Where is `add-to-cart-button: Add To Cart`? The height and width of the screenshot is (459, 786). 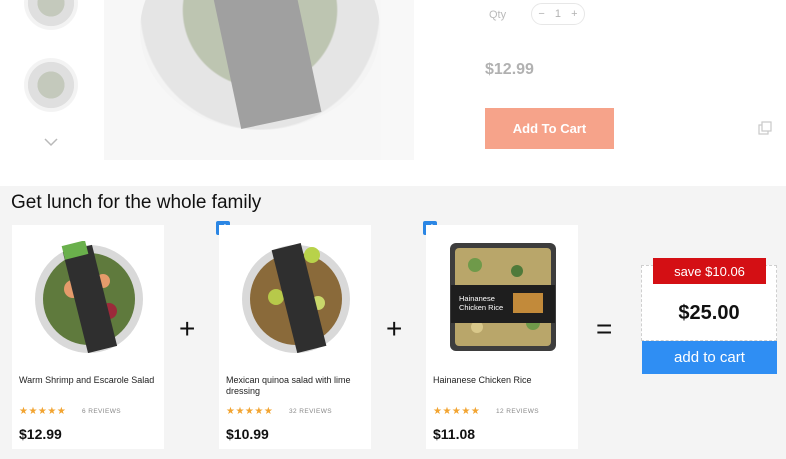
add-to-cart-button: Add To Cart is located at coordinates (549, 128).